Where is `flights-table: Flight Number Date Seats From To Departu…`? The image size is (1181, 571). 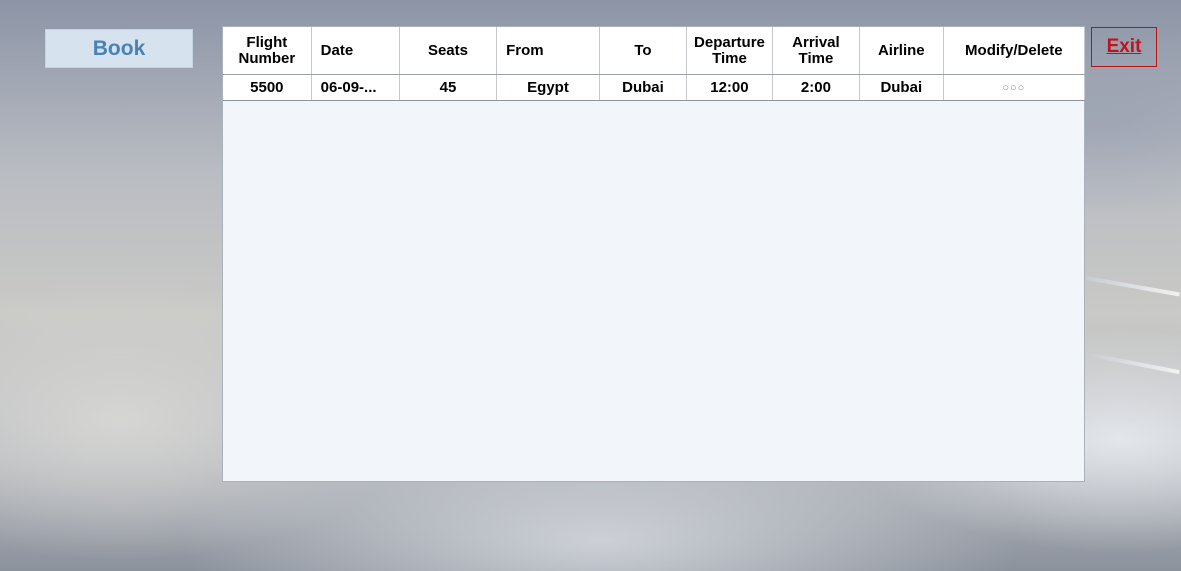 flights-table: Flight Number Date Seats From To Departu… is located at coordinates (654, 64).